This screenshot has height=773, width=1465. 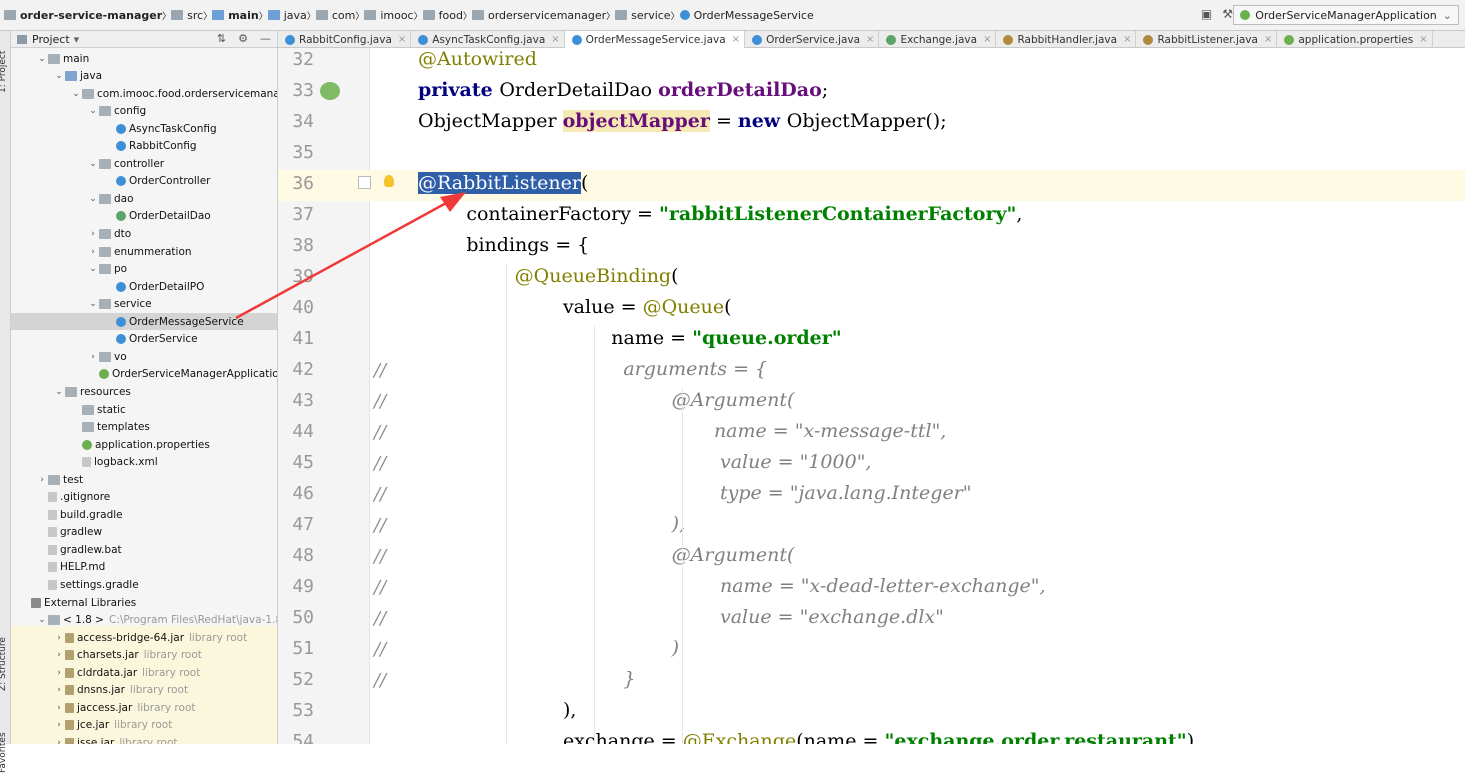 I want to click on tree-item: › dnsns.jar library root, so click(x=99, y=690).